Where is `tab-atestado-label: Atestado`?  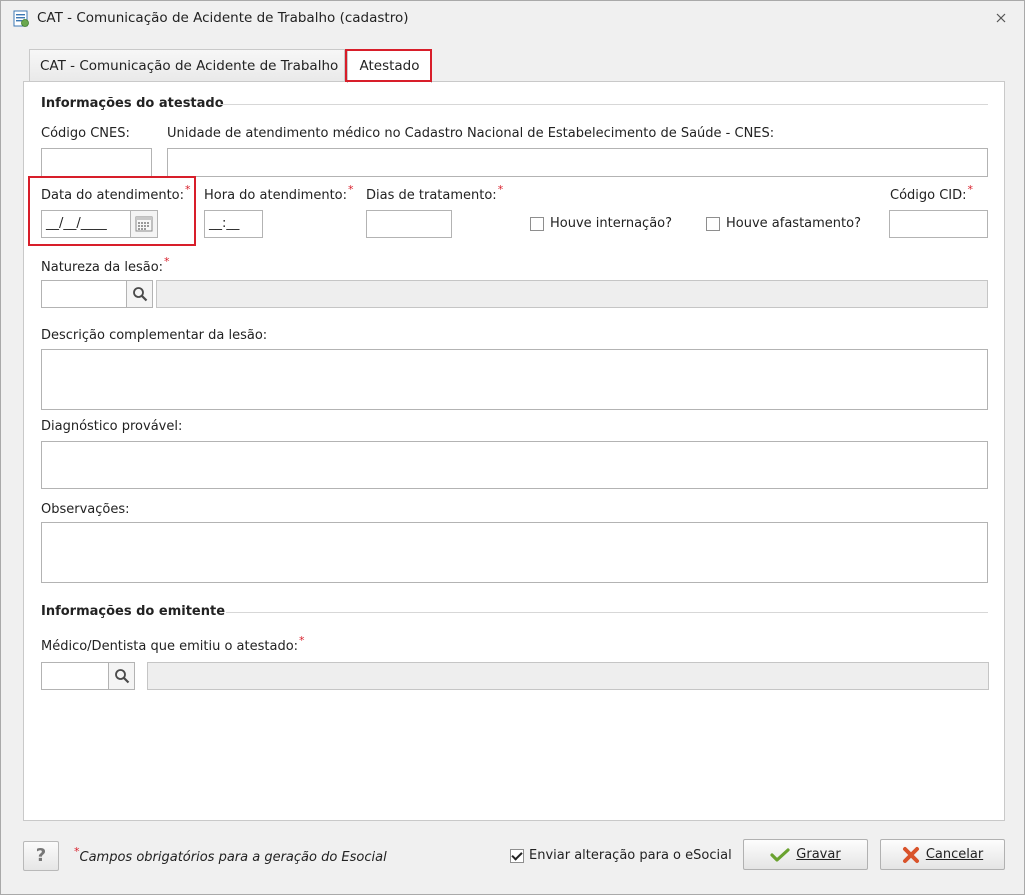 tab-atestado-label: Atestado is located at coordinates (389, 66).